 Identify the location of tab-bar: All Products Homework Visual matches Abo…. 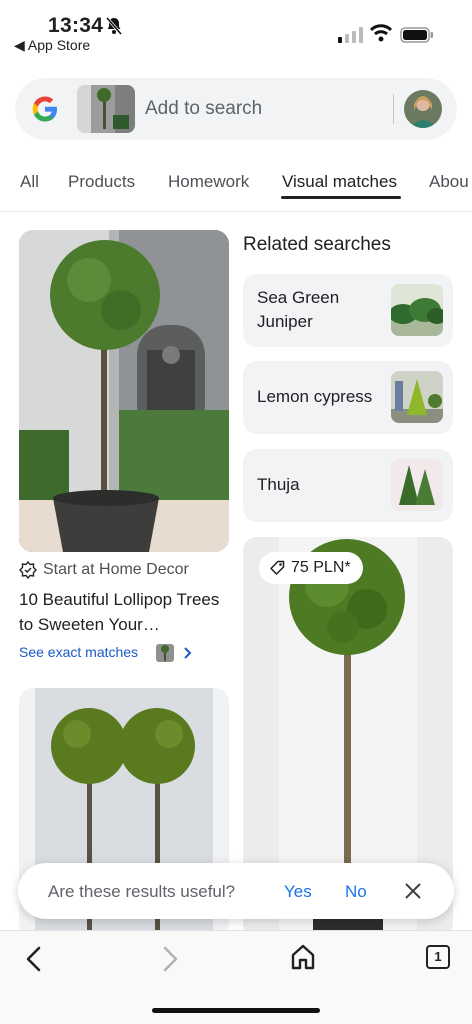
(236, 186).